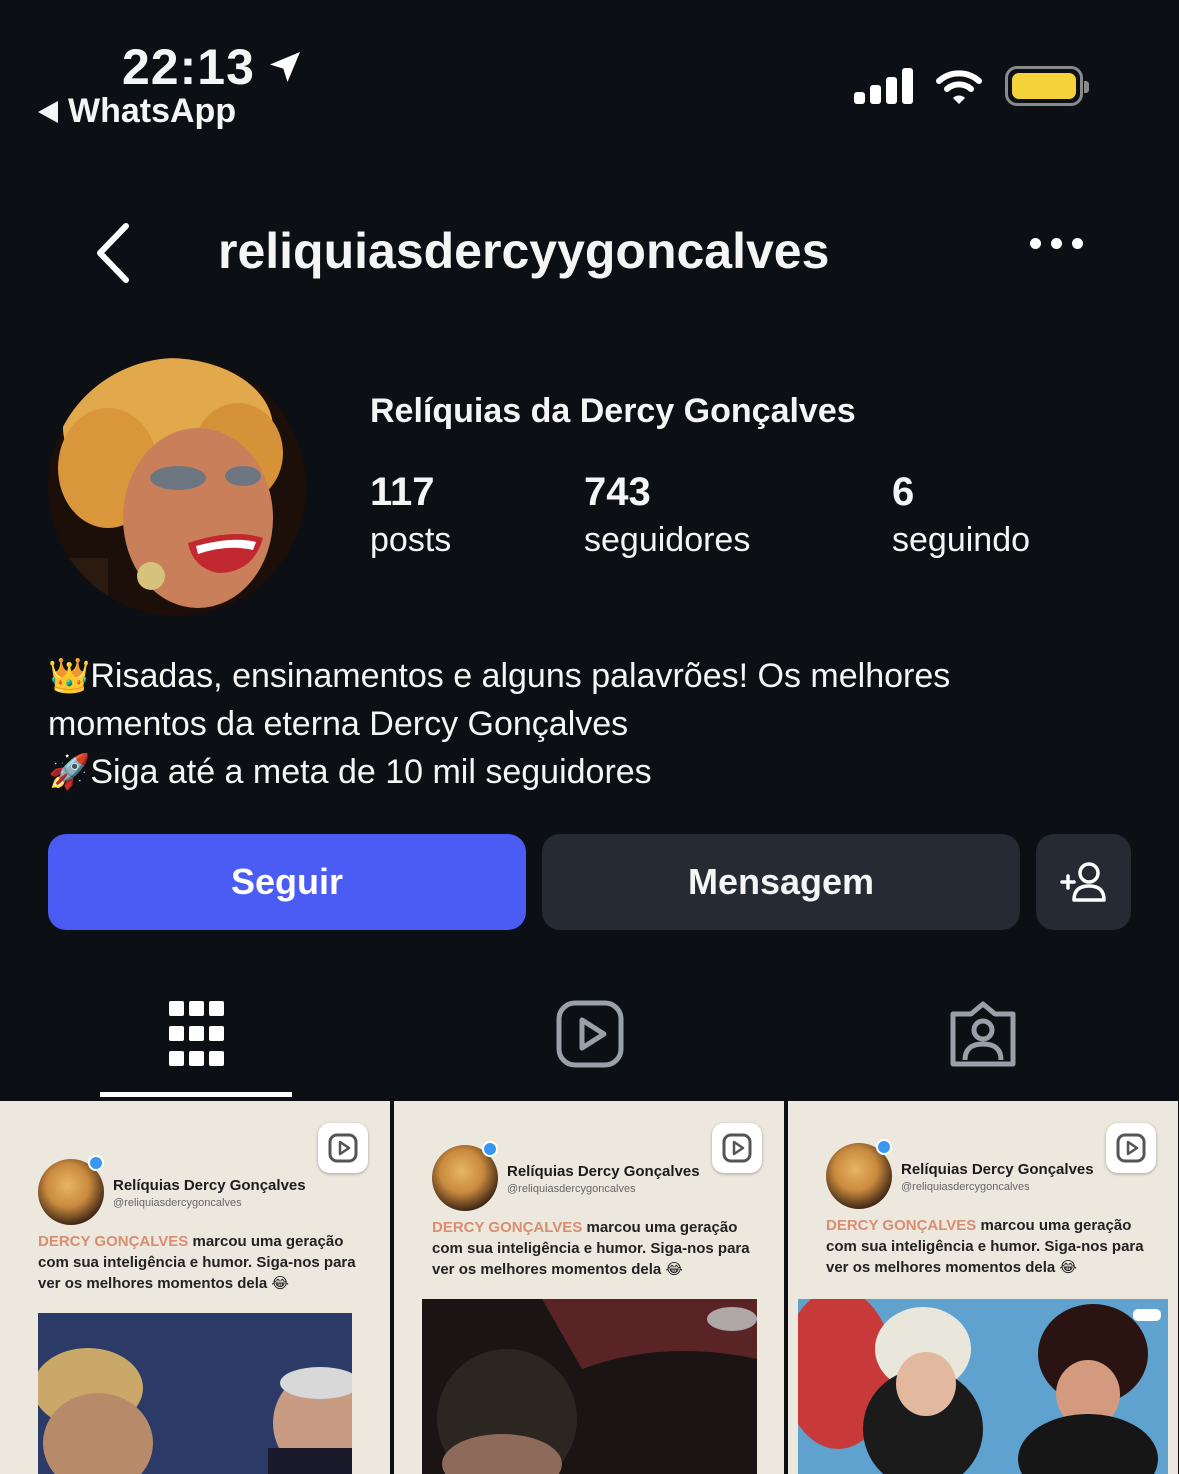 This screenshot has height=1474, width=1179. Describe the element at coordinates (188, 67) in the screenshot. I see `status-time-text: 22:13` at that location.